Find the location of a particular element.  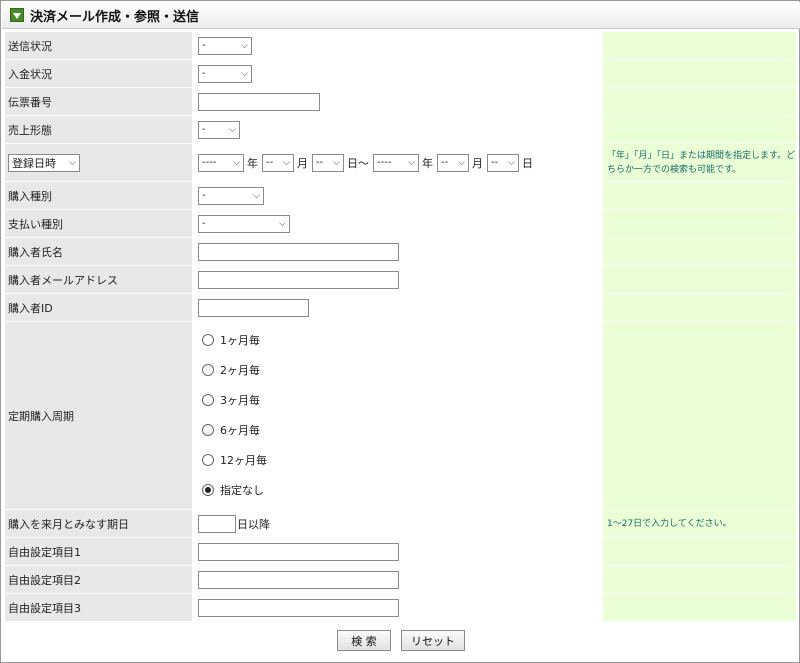

day-to-select: -- ⌵ is located at coordinates (503, 162).